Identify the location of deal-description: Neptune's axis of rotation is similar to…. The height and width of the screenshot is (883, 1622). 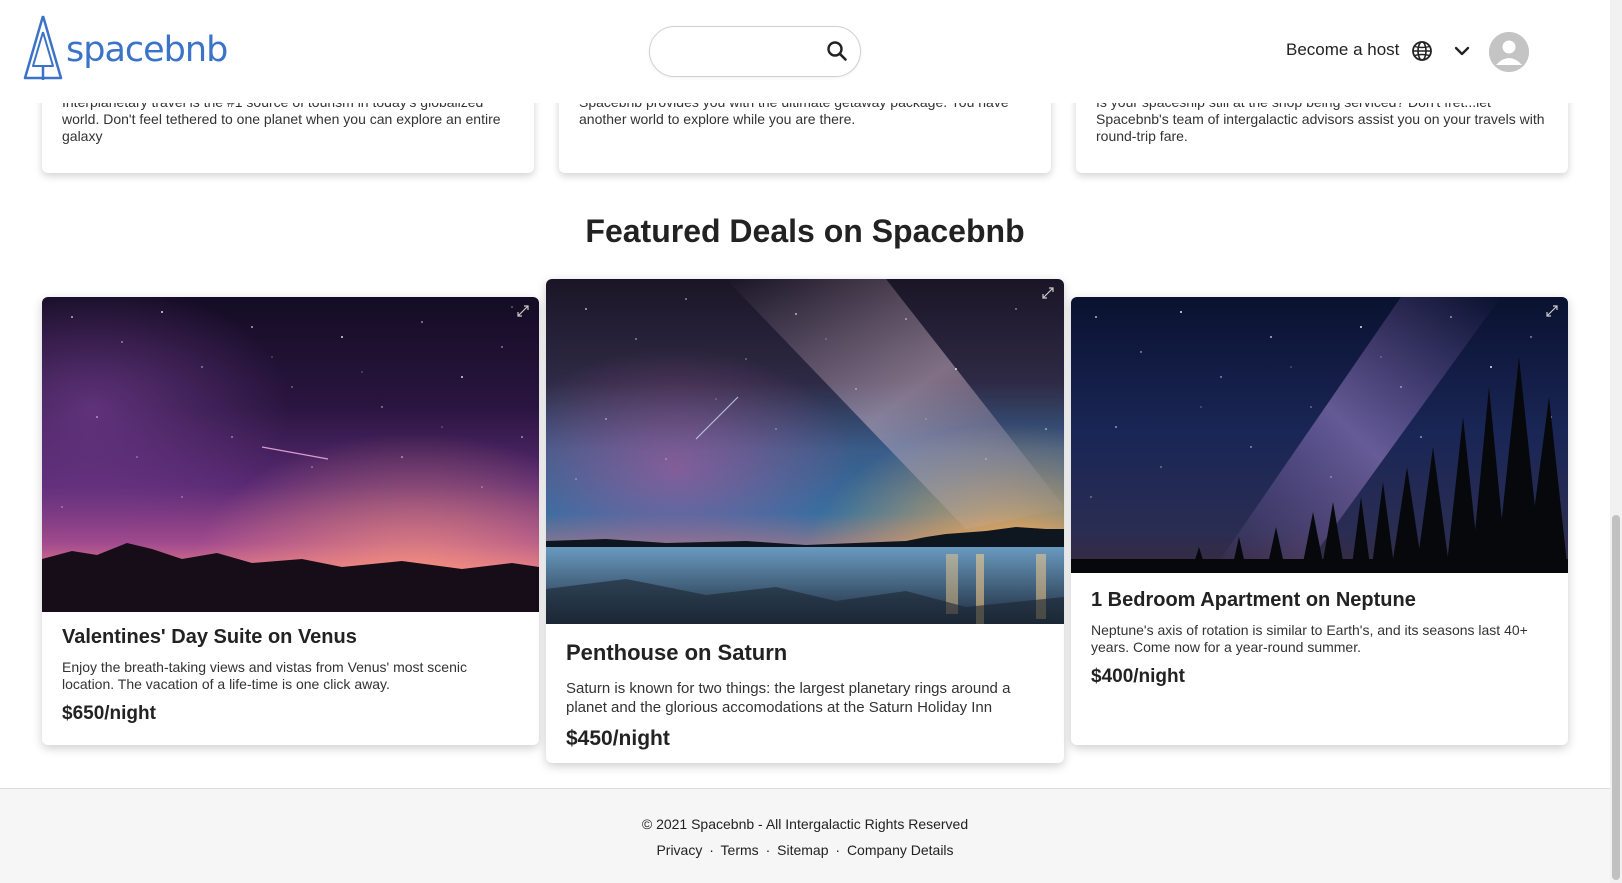
(1309, 638).